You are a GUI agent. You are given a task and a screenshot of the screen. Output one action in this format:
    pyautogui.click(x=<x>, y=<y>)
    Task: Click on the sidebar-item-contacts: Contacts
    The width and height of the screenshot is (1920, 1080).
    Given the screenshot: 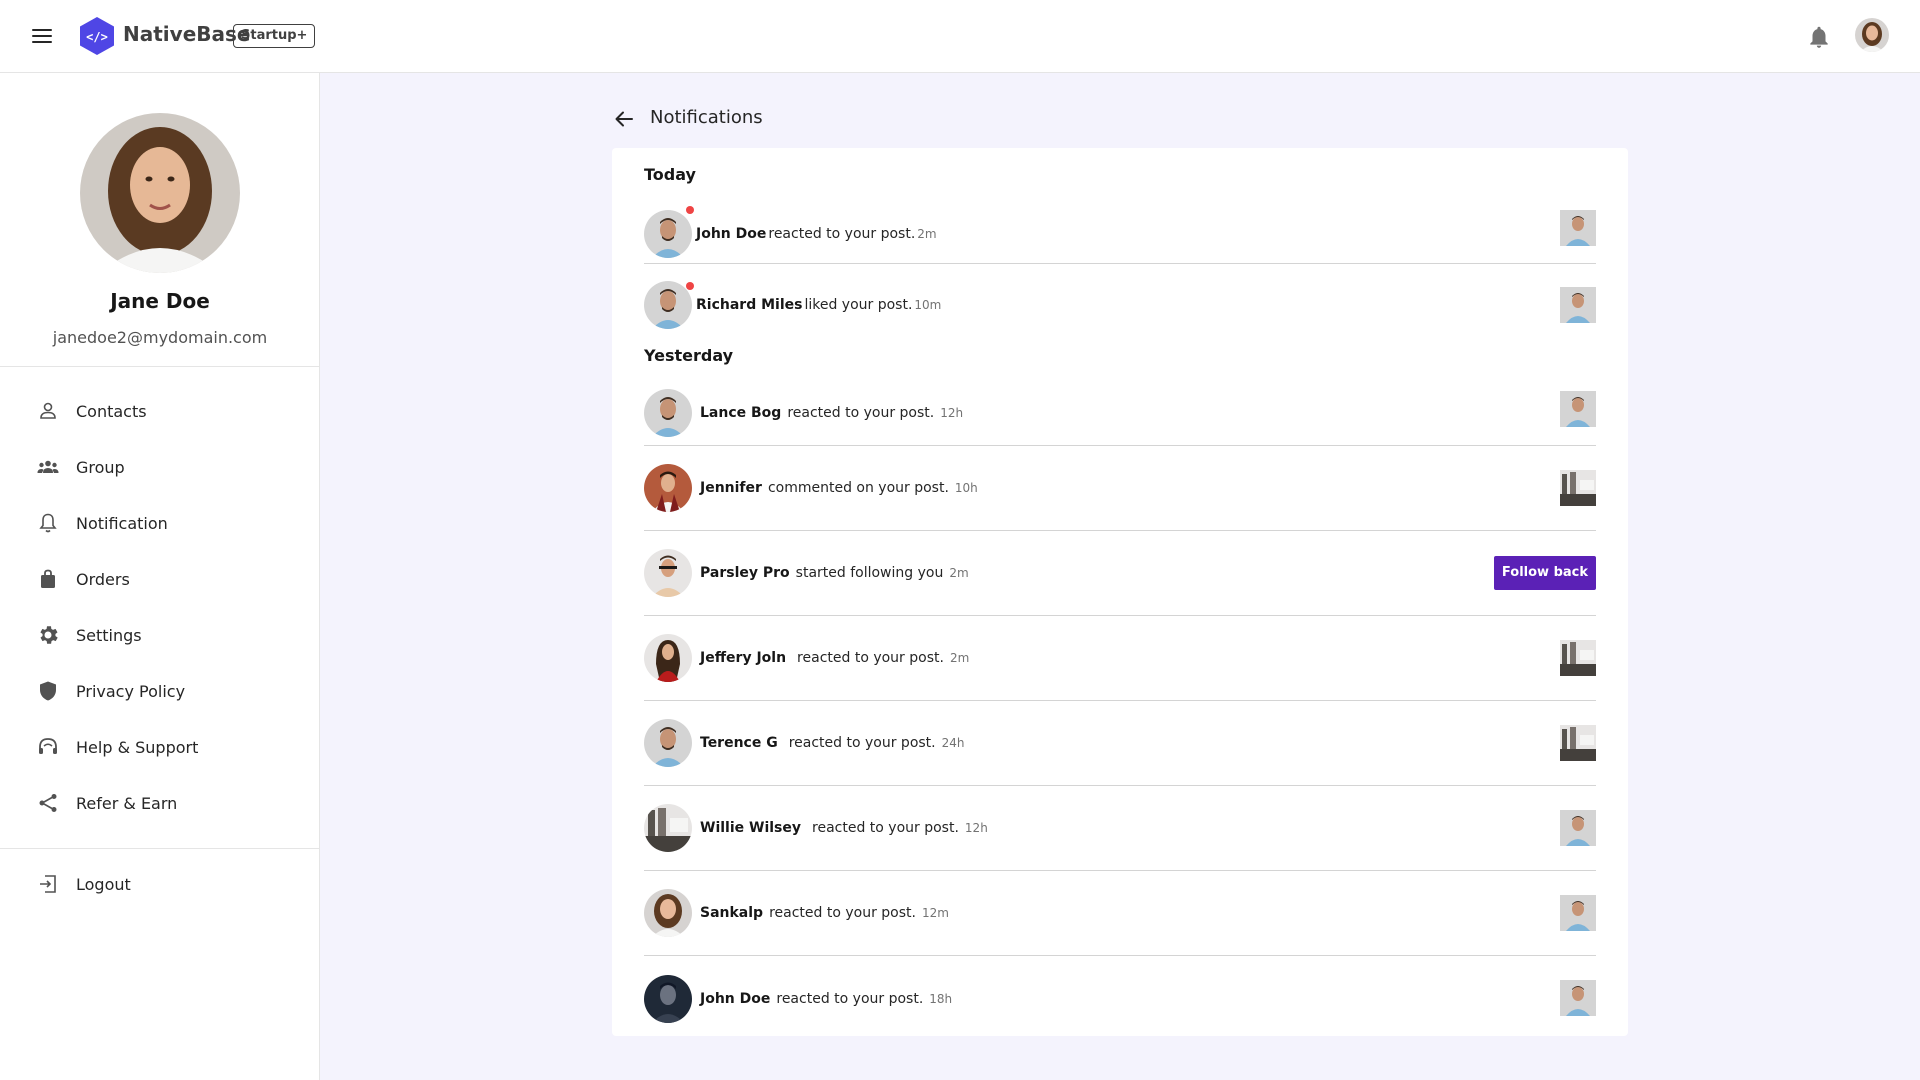 What is the action you would take?
    pyautogui.click(x=91, y=411)
    